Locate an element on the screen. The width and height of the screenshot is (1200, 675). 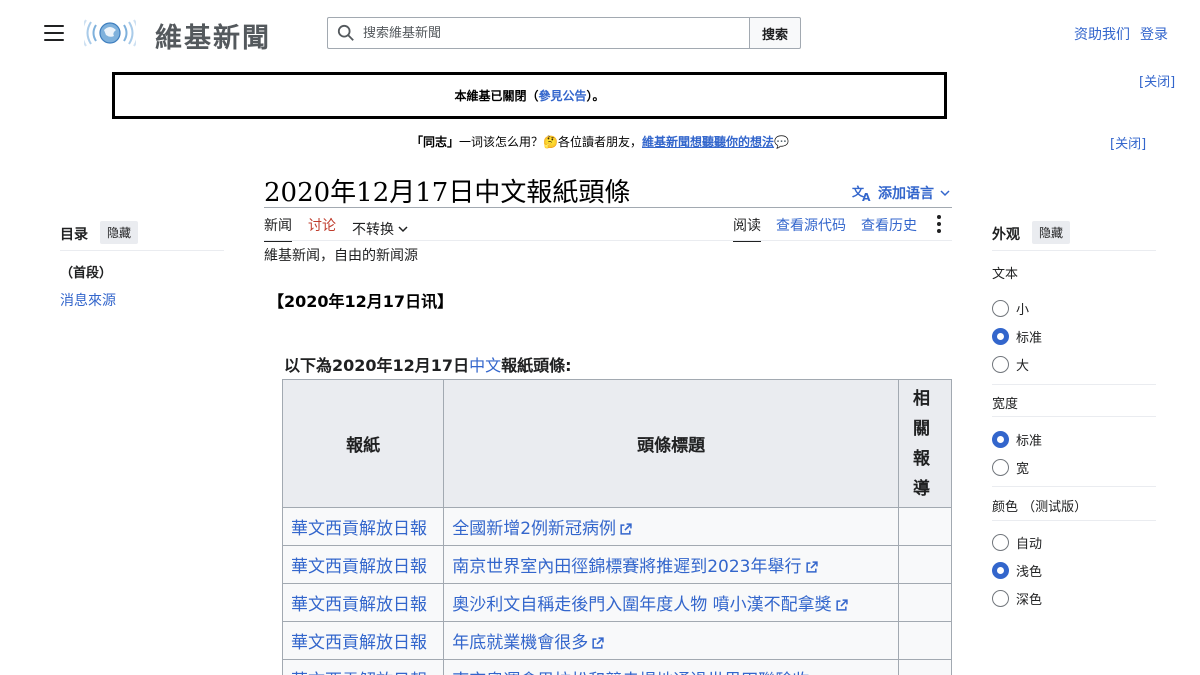
main-menu-button is located at coordinates (54, 33).